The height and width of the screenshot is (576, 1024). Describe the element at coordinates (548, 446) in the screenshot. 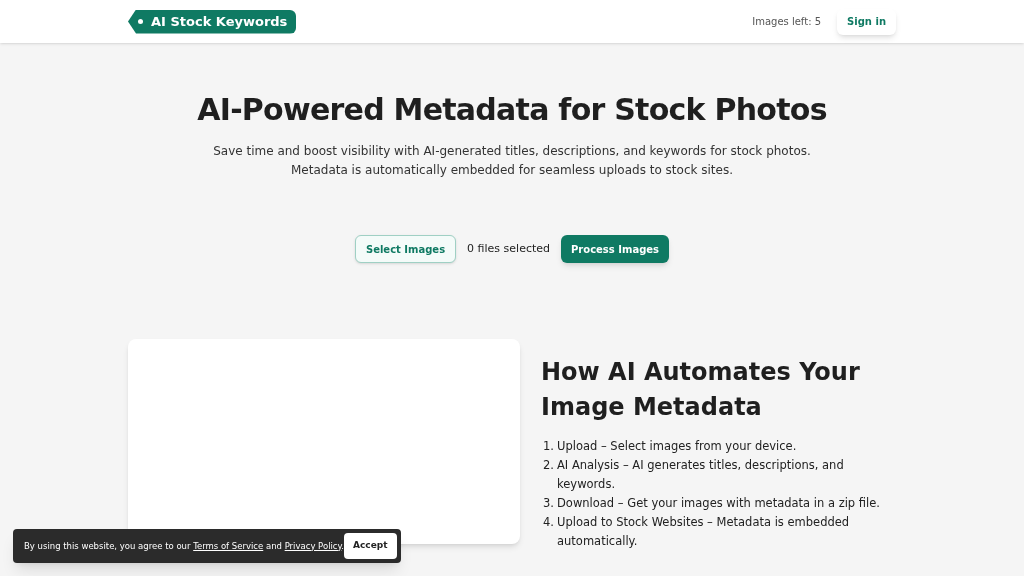

I see `step-number: 1.` at that location.